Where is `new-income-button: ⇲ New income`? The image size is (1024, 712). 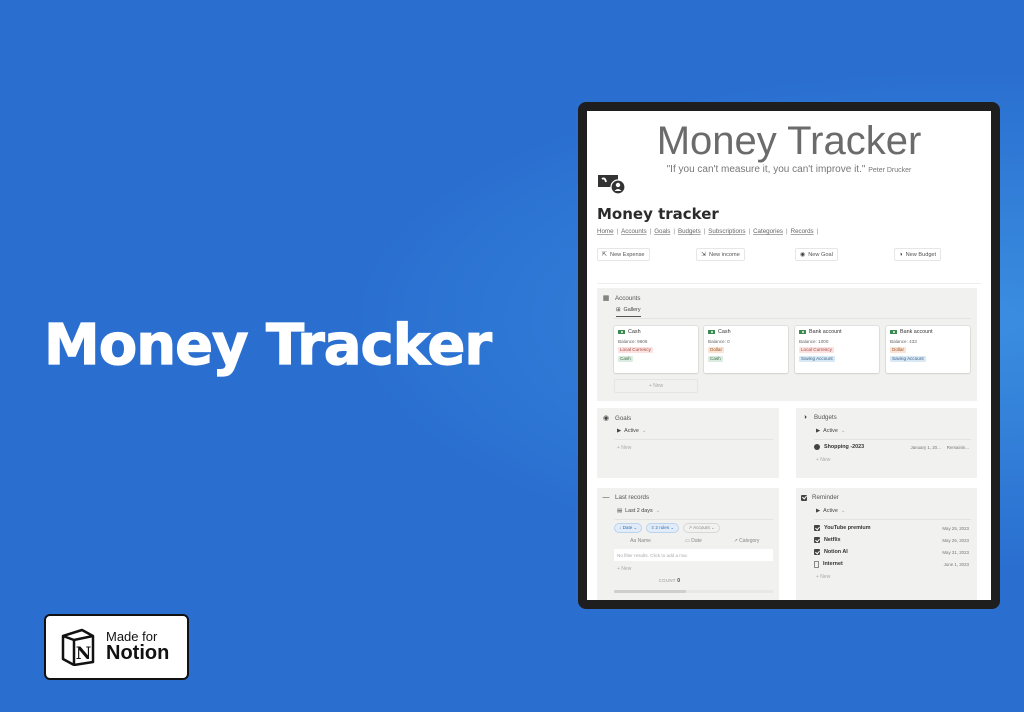
new-income-button: ⇲ New income is located at coordinates (720, 254).